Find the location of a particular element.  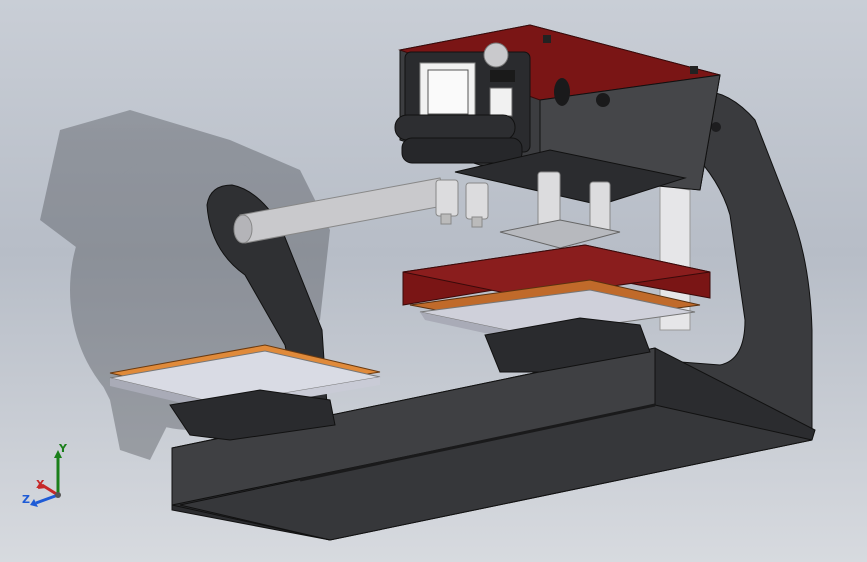

axis-y-label: Y is located at coordinates (63, 448).